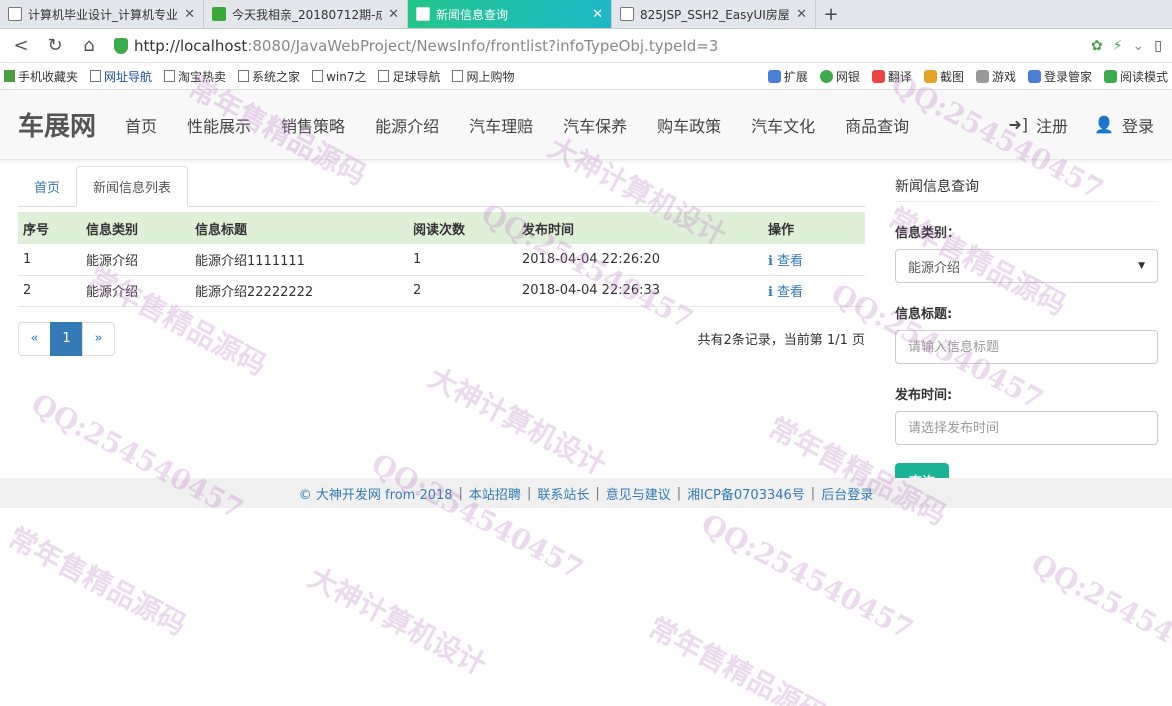 This screenshot has height=706, width=1172. What do you see at coordinates (21, 45) in the screenshot?
I see `back-icon: <` at bounding box center [21, 45].